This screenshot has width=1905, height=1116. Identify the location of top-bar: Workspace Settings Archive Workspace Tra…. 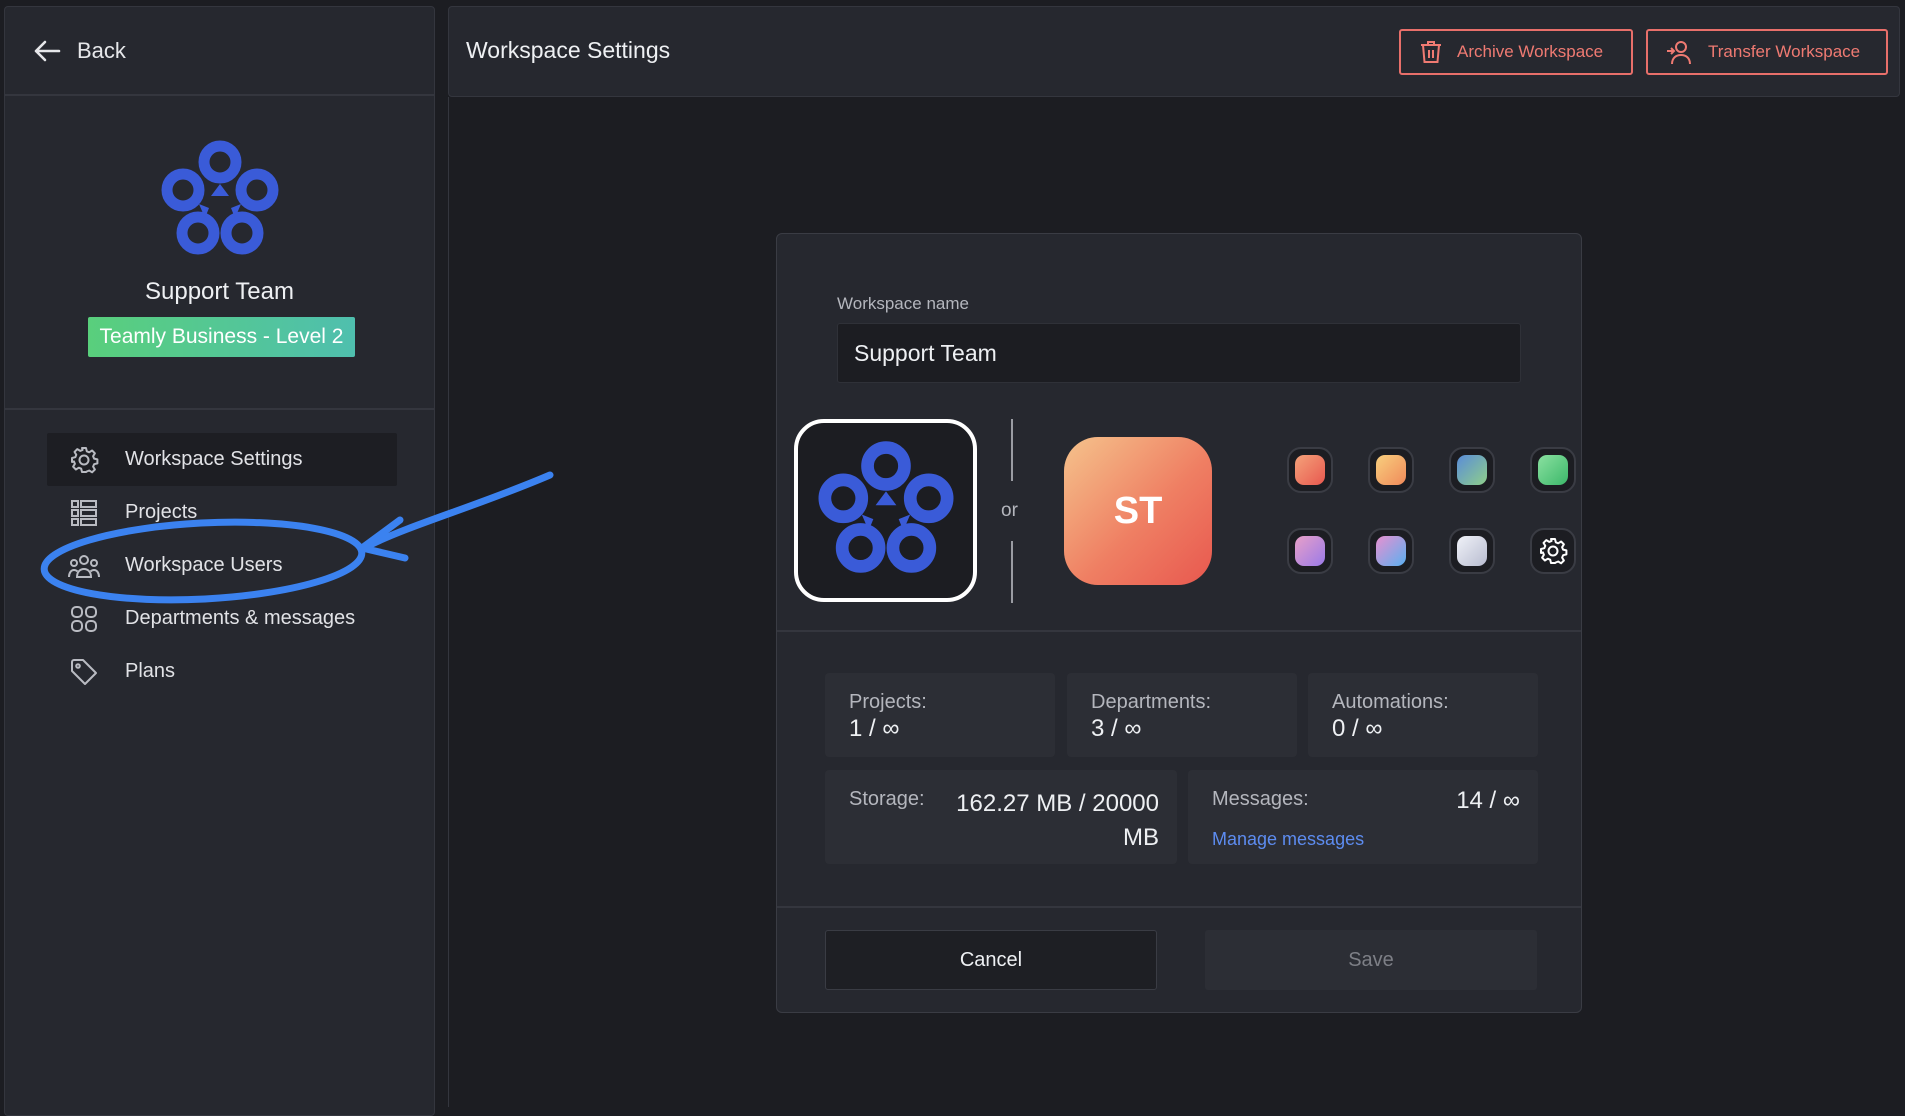
(1174, 51).